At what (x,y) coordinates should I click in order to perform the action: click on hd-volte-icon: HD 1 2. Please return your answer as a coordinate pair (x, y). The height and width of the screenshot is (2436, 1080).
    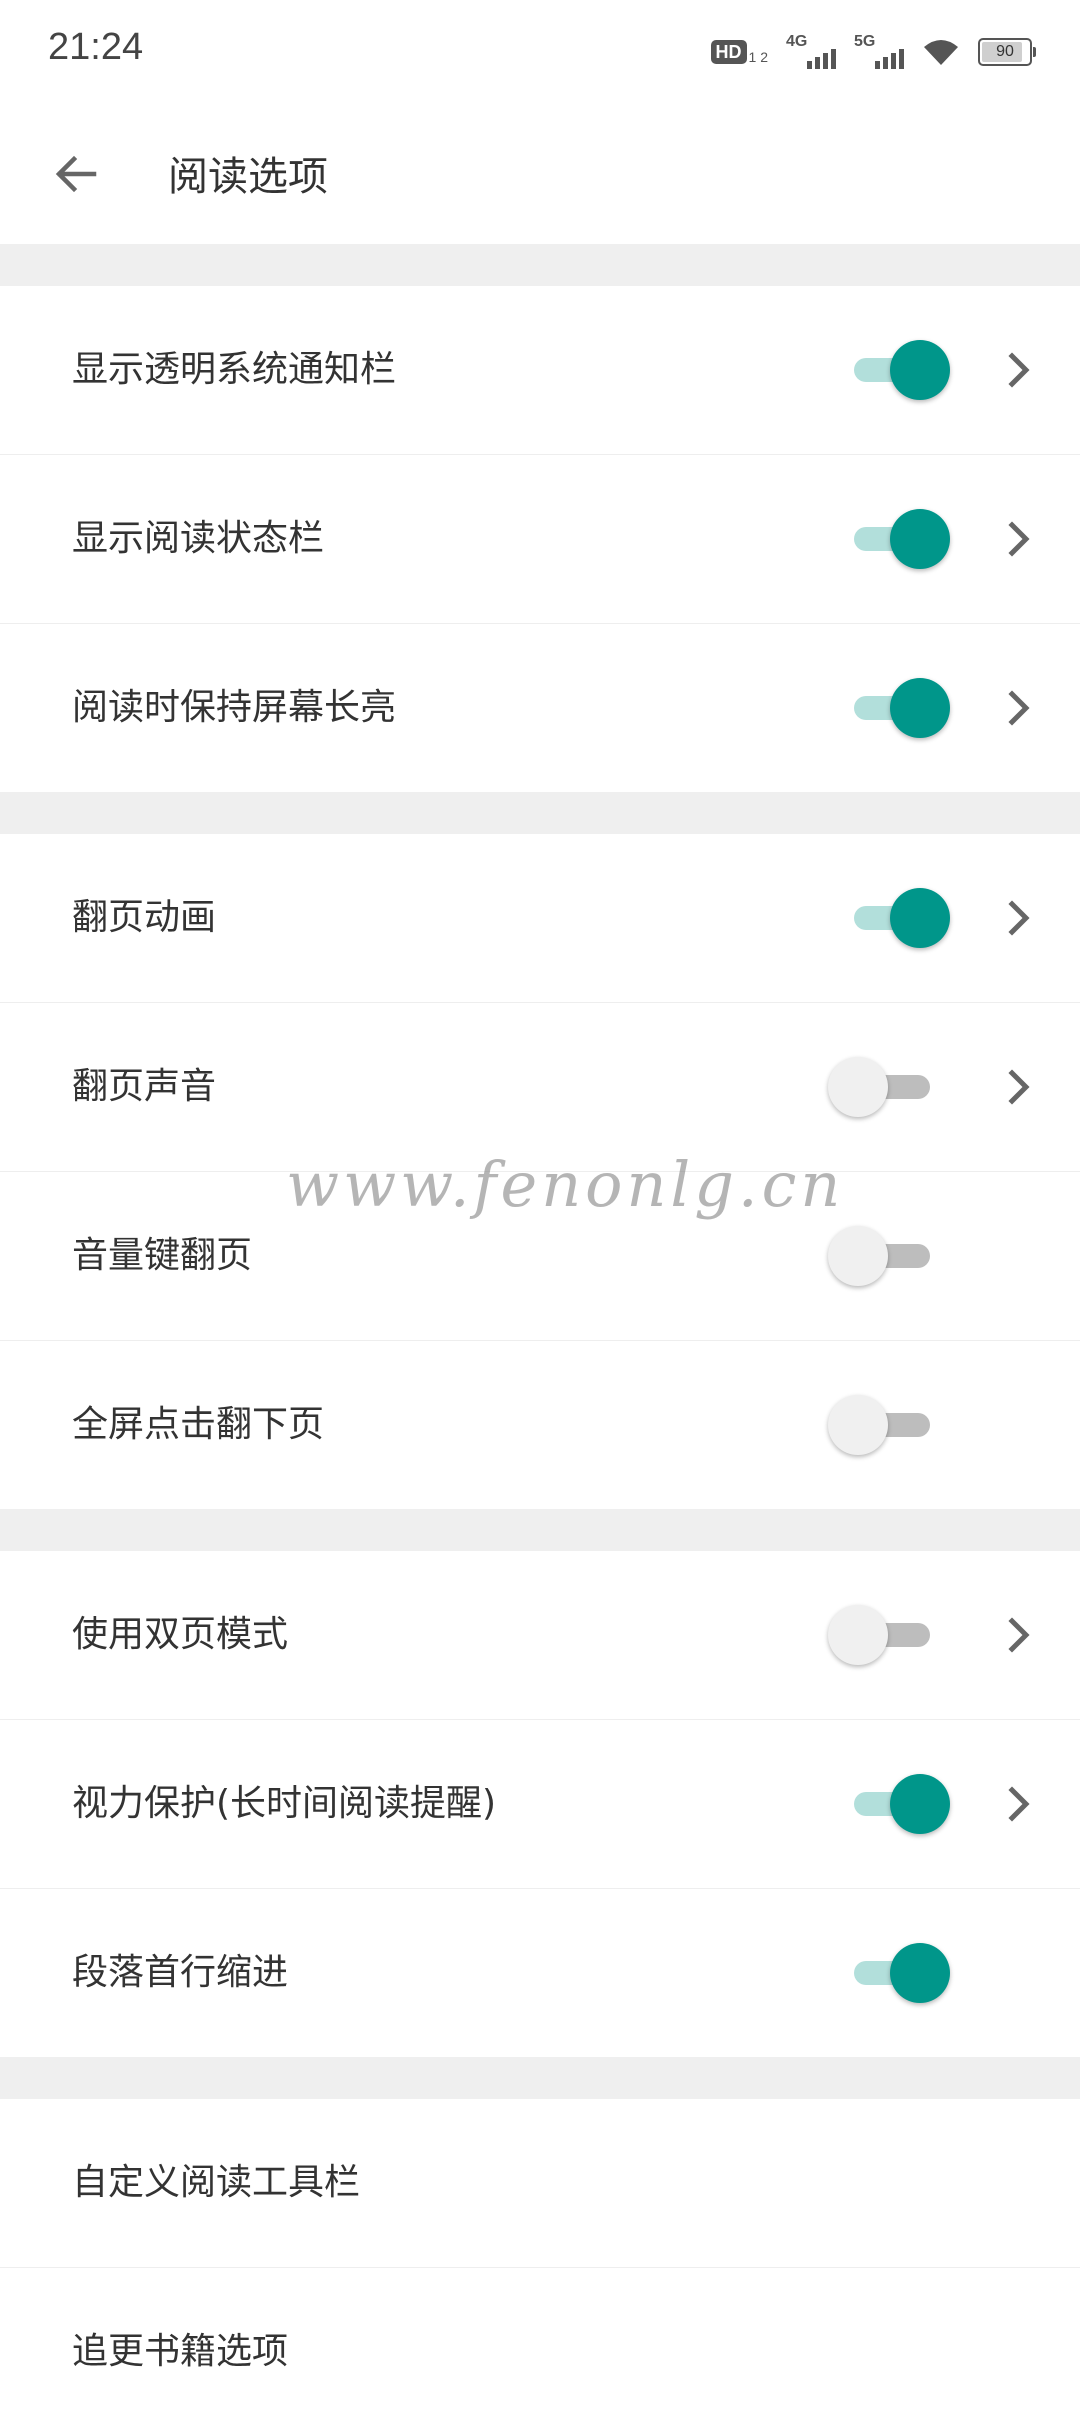
    Looking at the image, I should click on (739, 52).